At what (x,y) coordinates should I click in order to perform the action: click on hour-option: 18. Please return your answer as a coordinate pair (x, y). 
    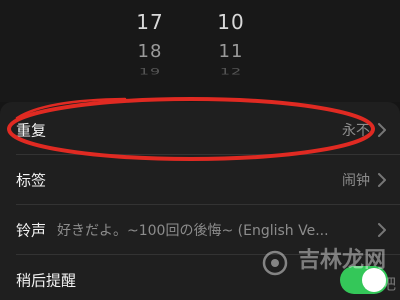
    Looking at the image, I should click on (150, 52).